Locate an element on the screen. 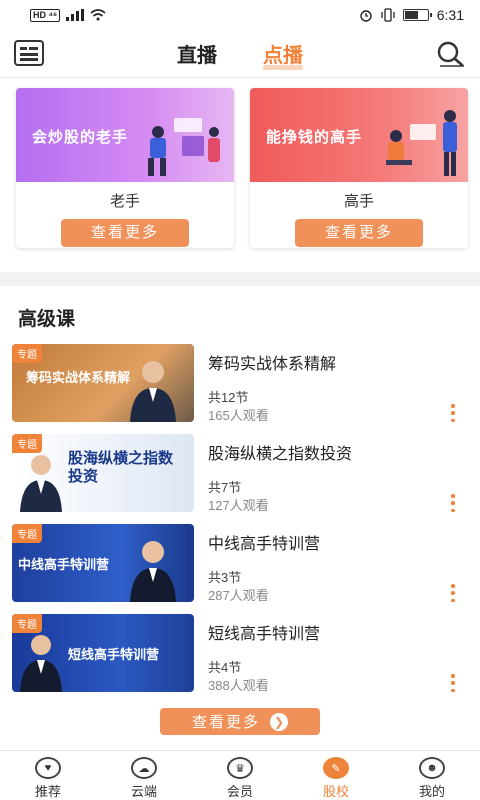 This screenshot has width=480, height=800. thumbnail-title: 中线高手特训营 is located at coordinates (64, 564).